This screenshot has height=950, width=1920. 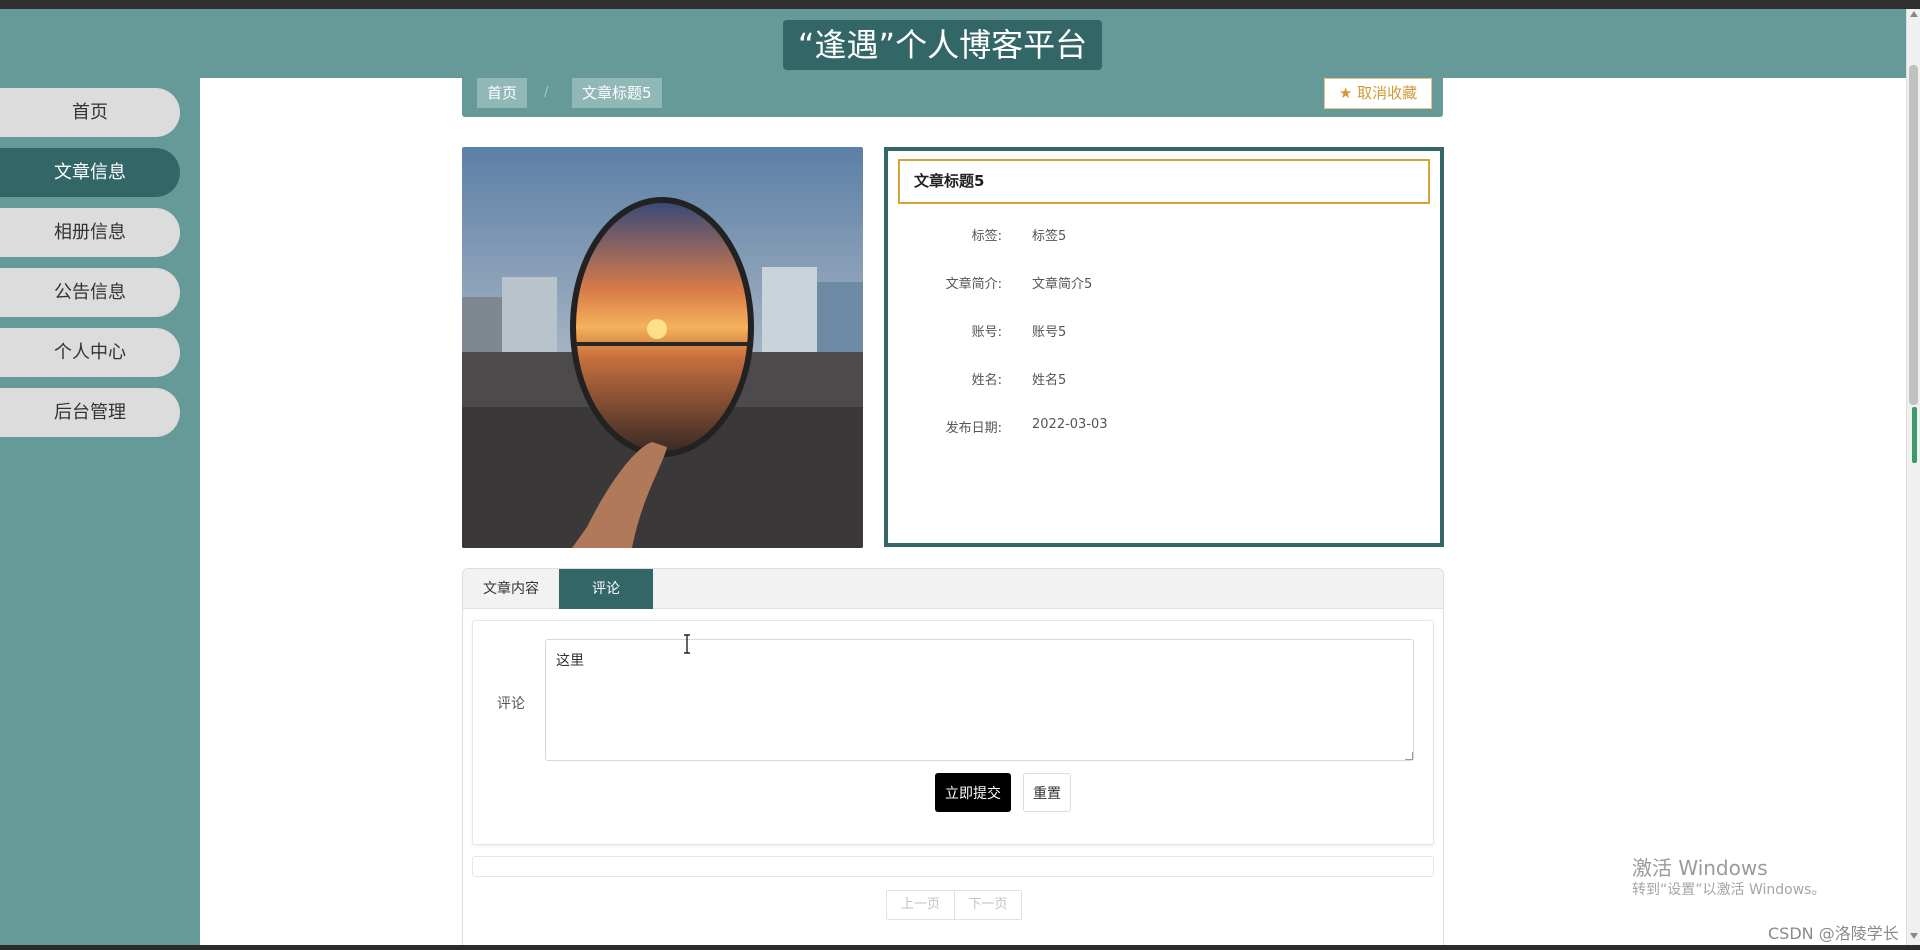 What do you see at coordinates (90, 172) in the screenshot?
I see `sidebar-item-articles: 文章信息` at bounding box center [90, 172].